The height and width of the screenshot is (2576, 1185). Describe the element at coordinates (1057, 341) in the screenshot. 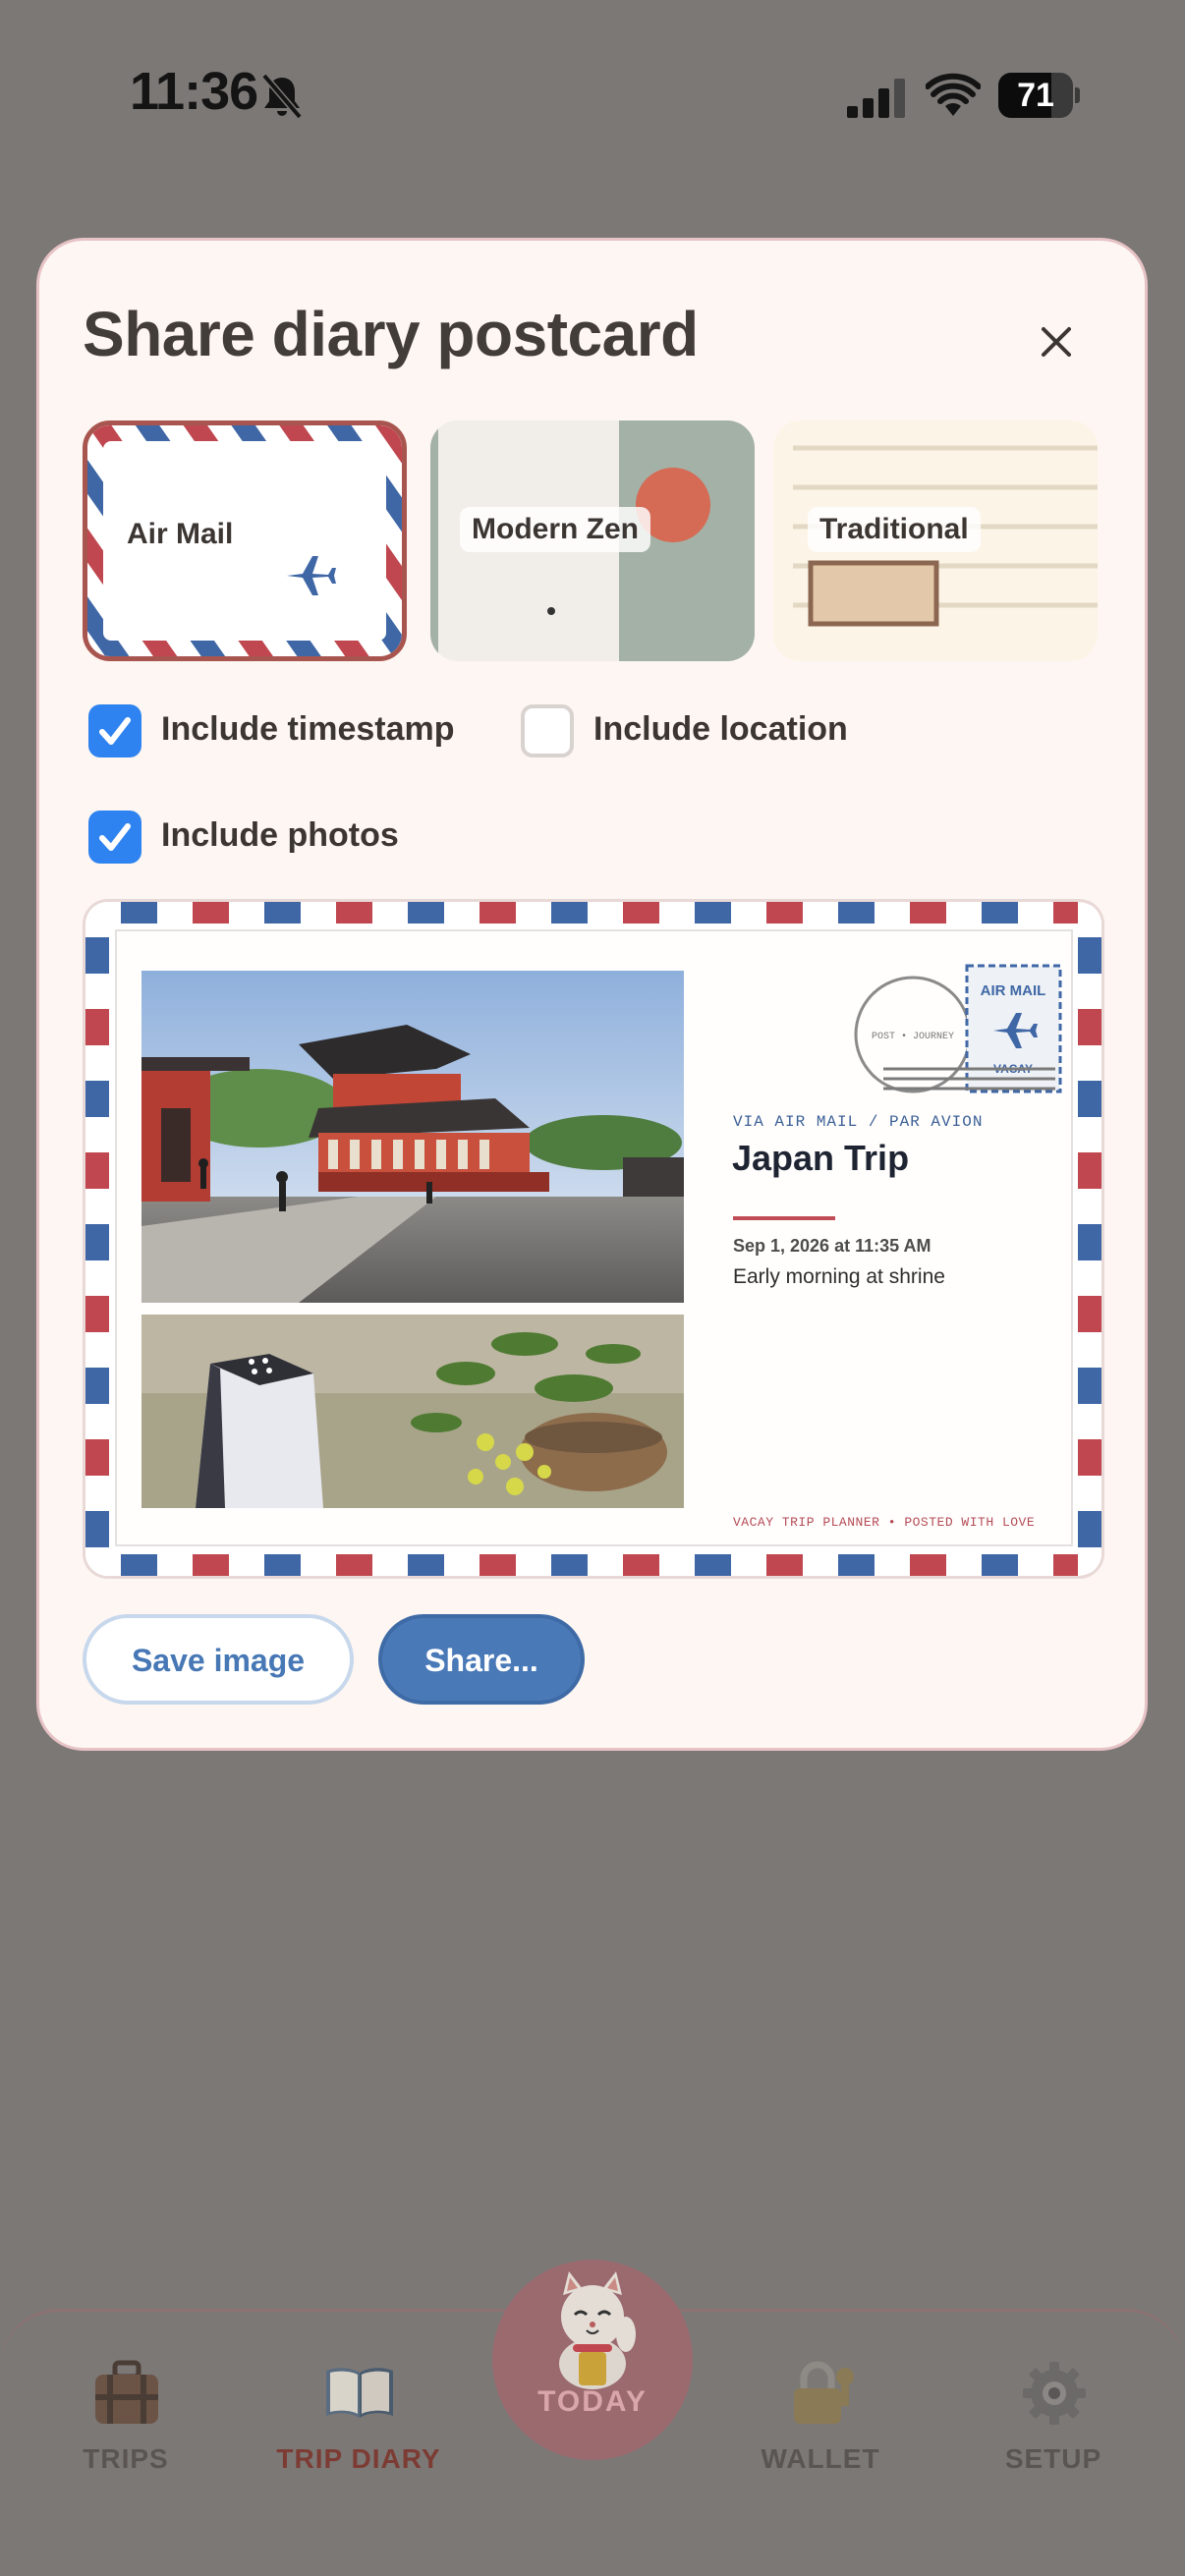

I see `close-icon` at that location.